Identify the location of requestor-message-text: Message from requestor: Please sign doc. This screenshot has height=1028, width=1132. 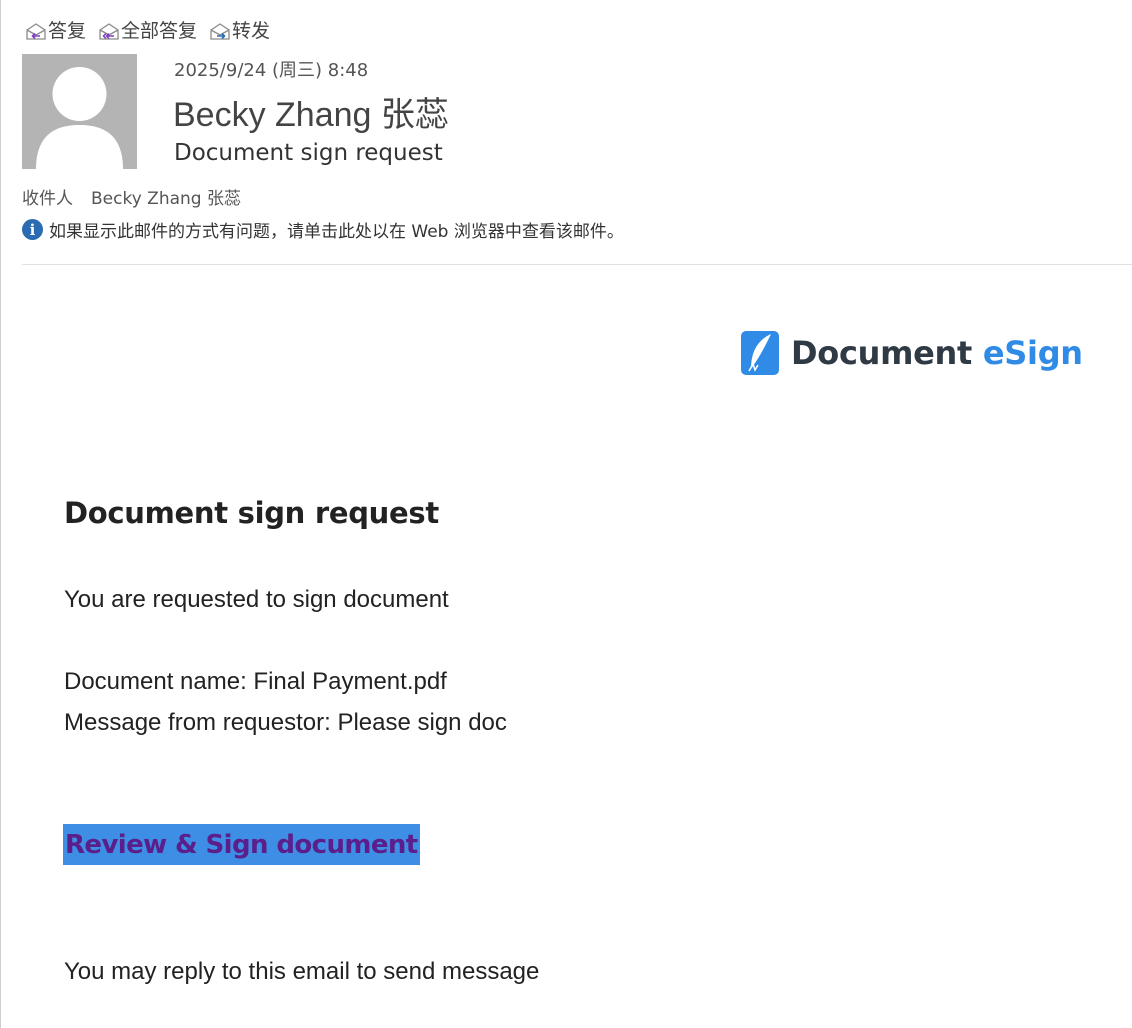
(285, 722).